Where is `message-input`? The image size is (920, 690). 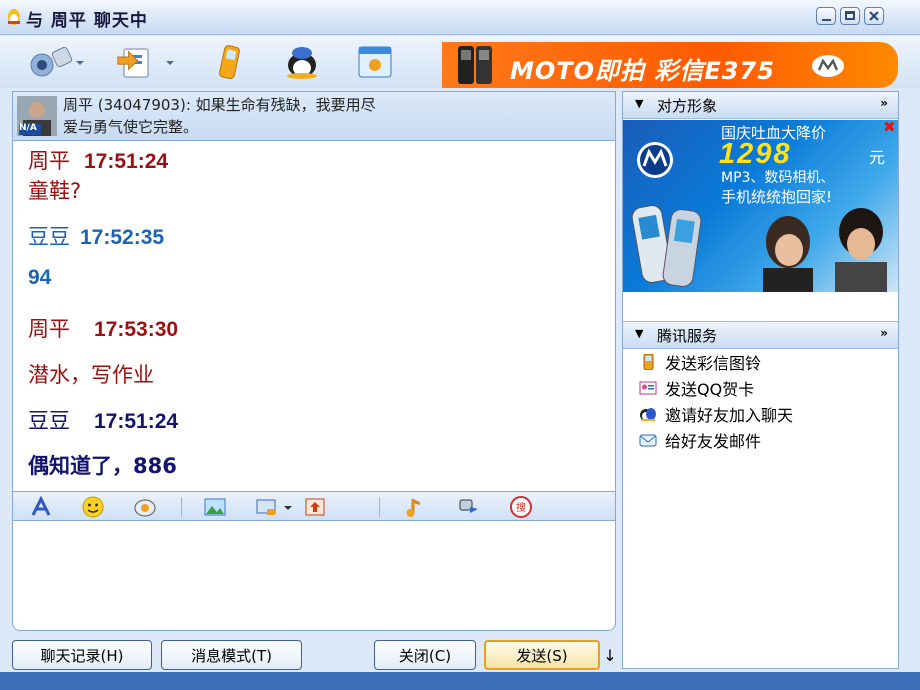 message-input is located at coordinates (314, 576).